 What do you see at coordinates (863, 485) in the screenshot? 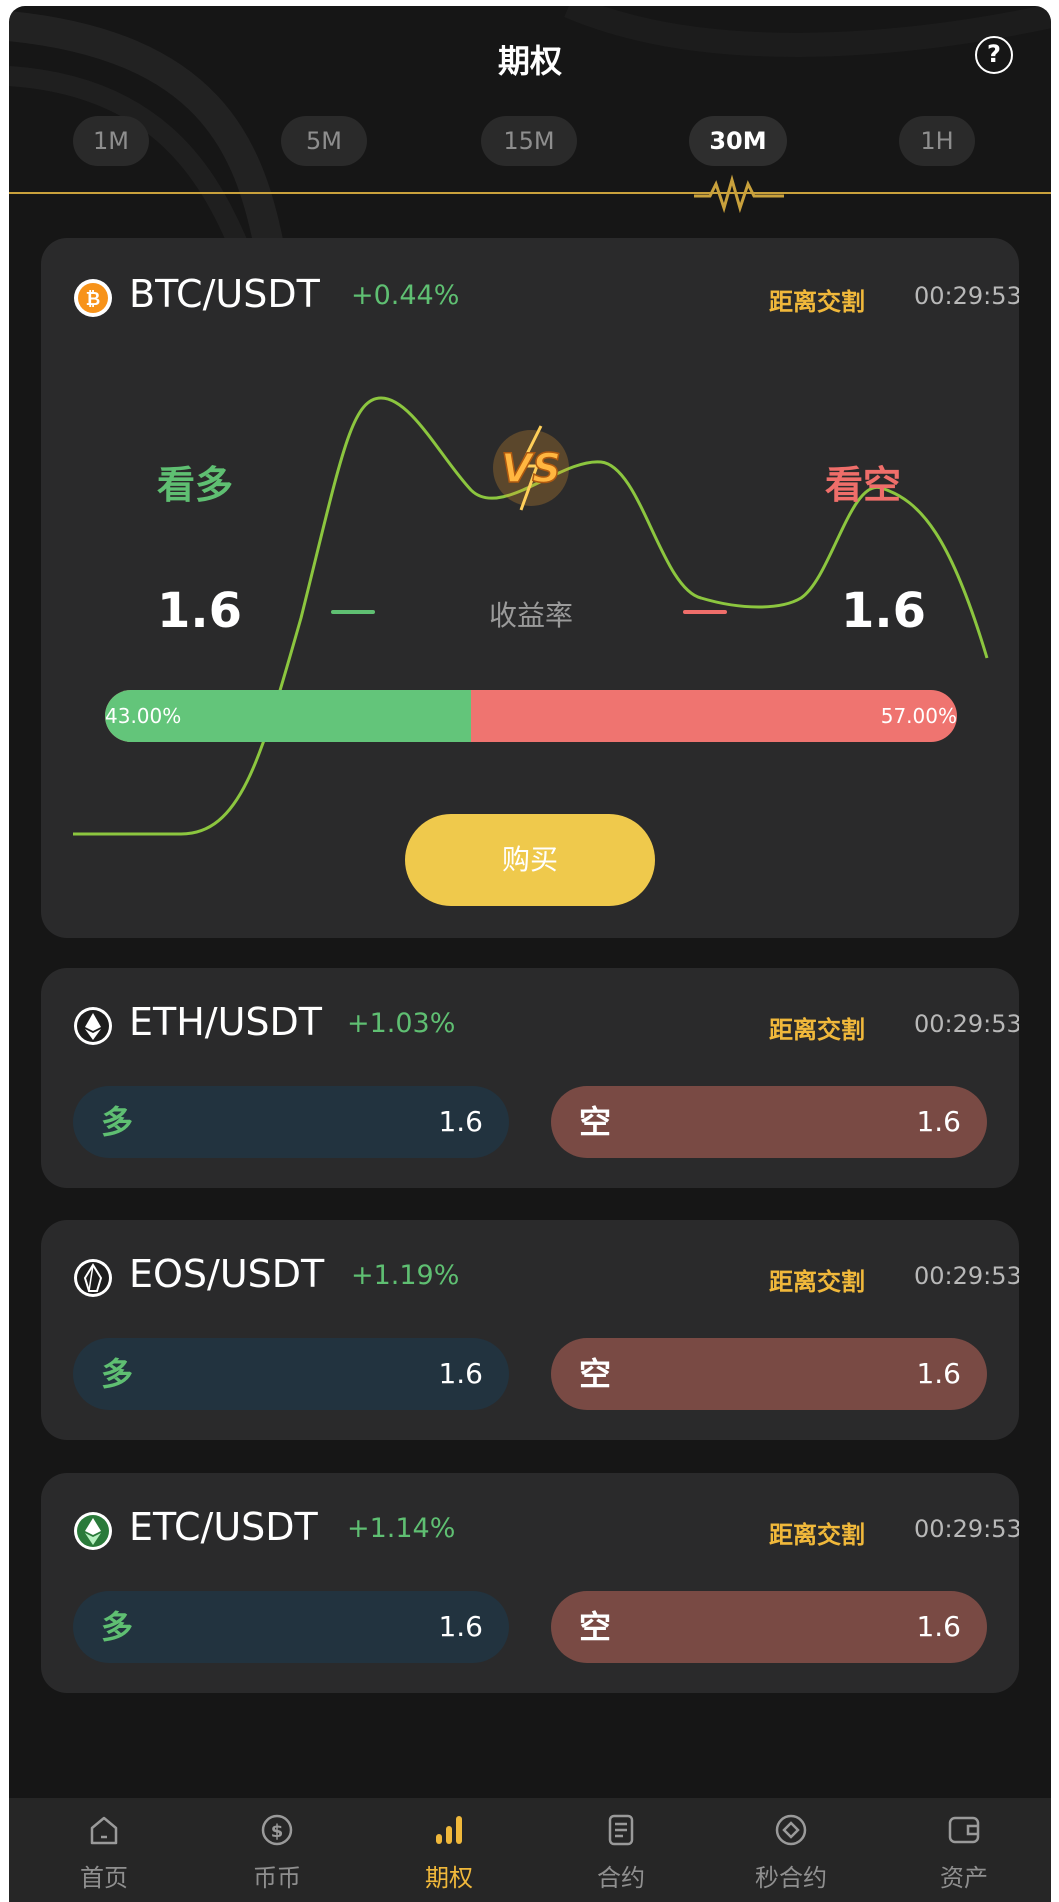
I see `short-side-label: 看空` at bounding box center [863, 485].